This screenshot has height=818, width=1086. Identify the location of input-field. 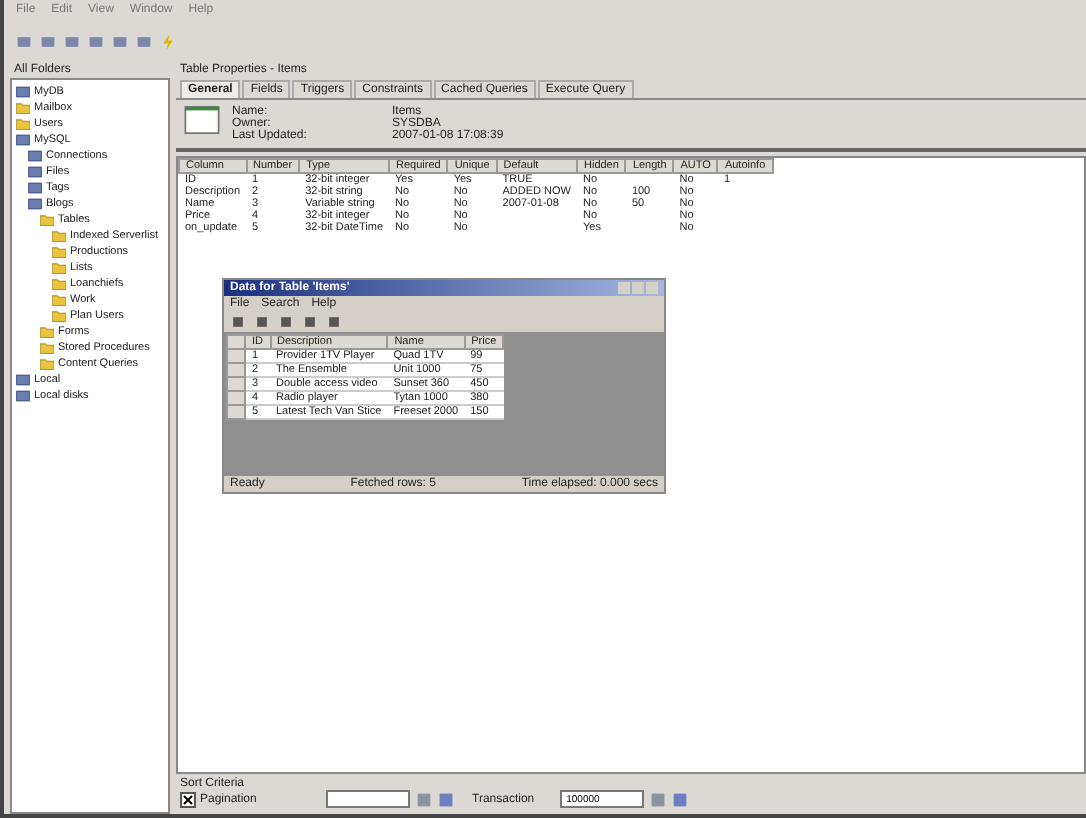
(368, 799).